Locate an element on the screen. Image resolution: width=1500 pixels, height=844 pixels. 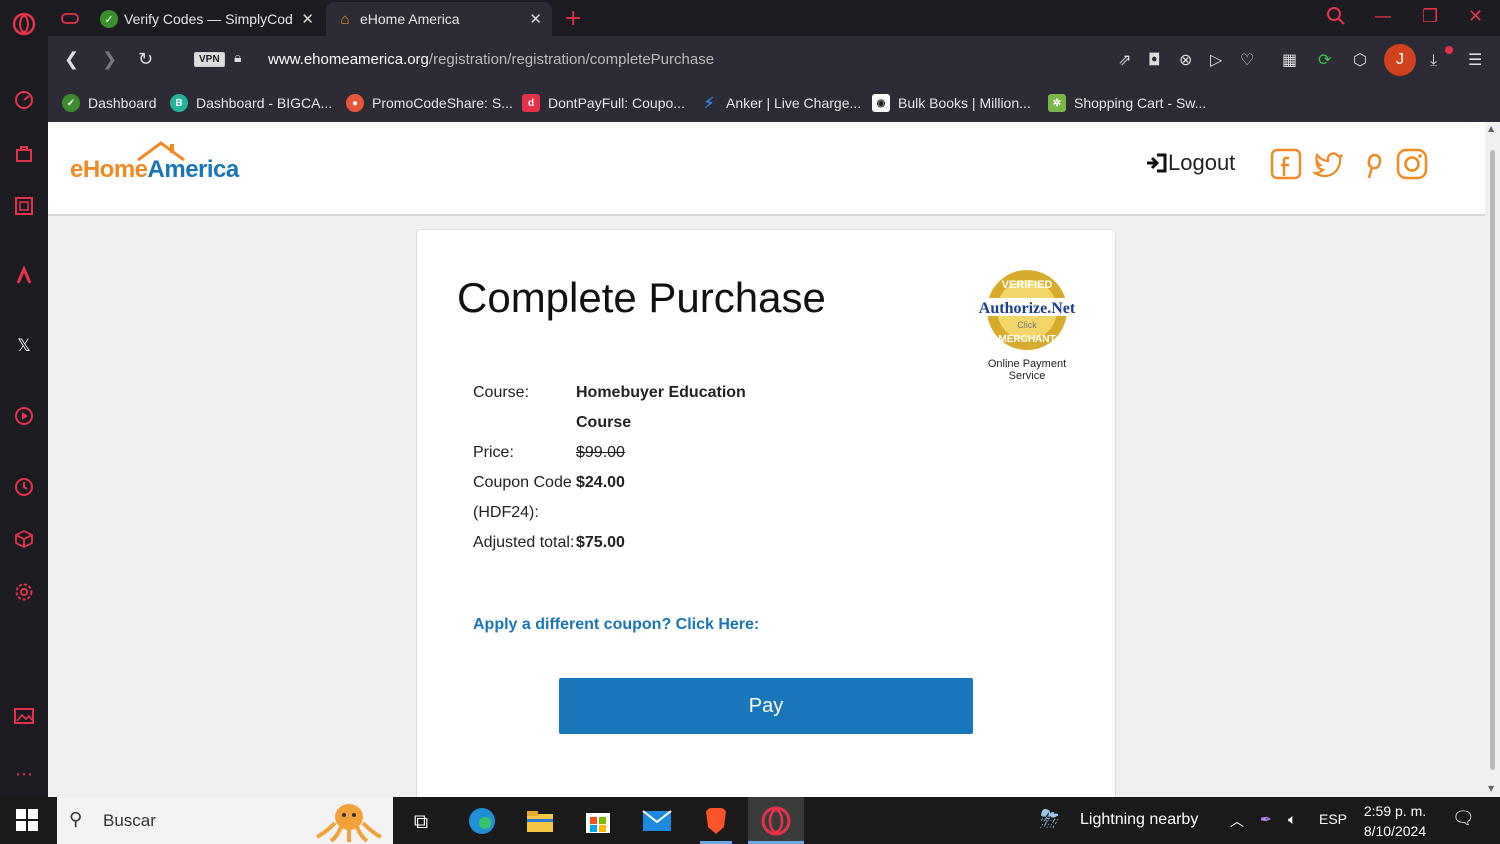
logout-link: Logout is located at coordinates (1190, 163).